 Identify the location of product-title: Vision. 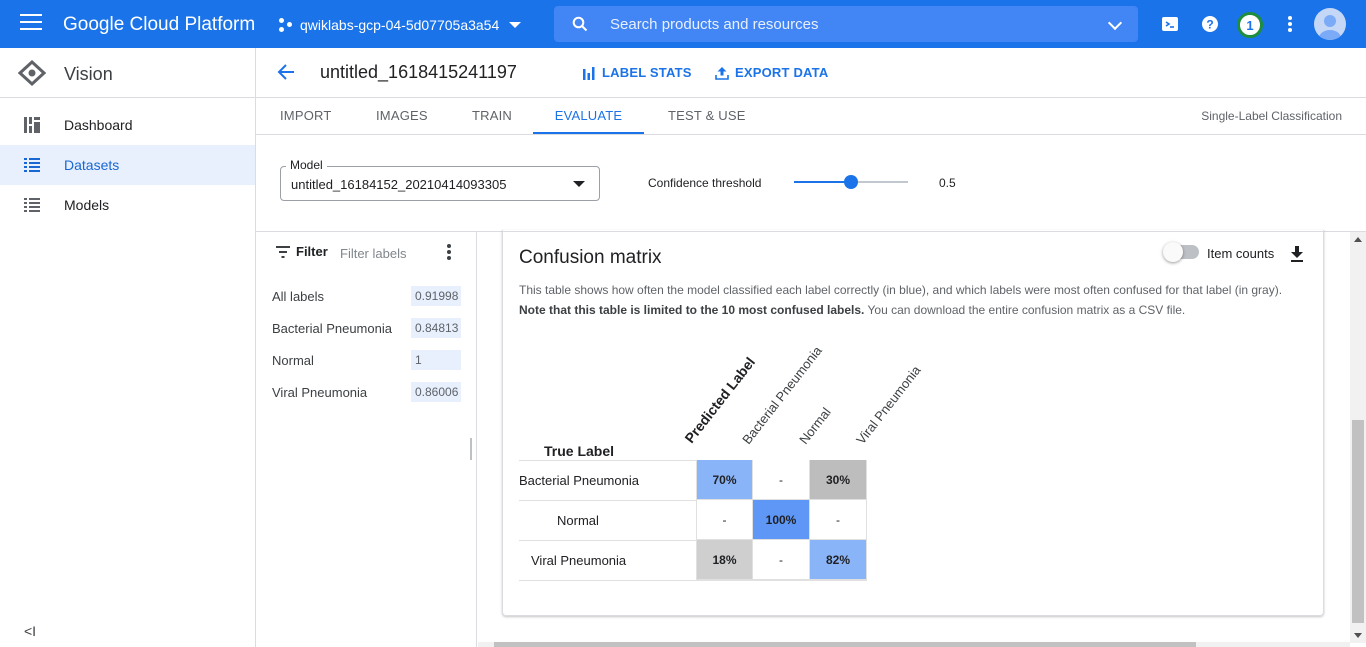
(88, 74).